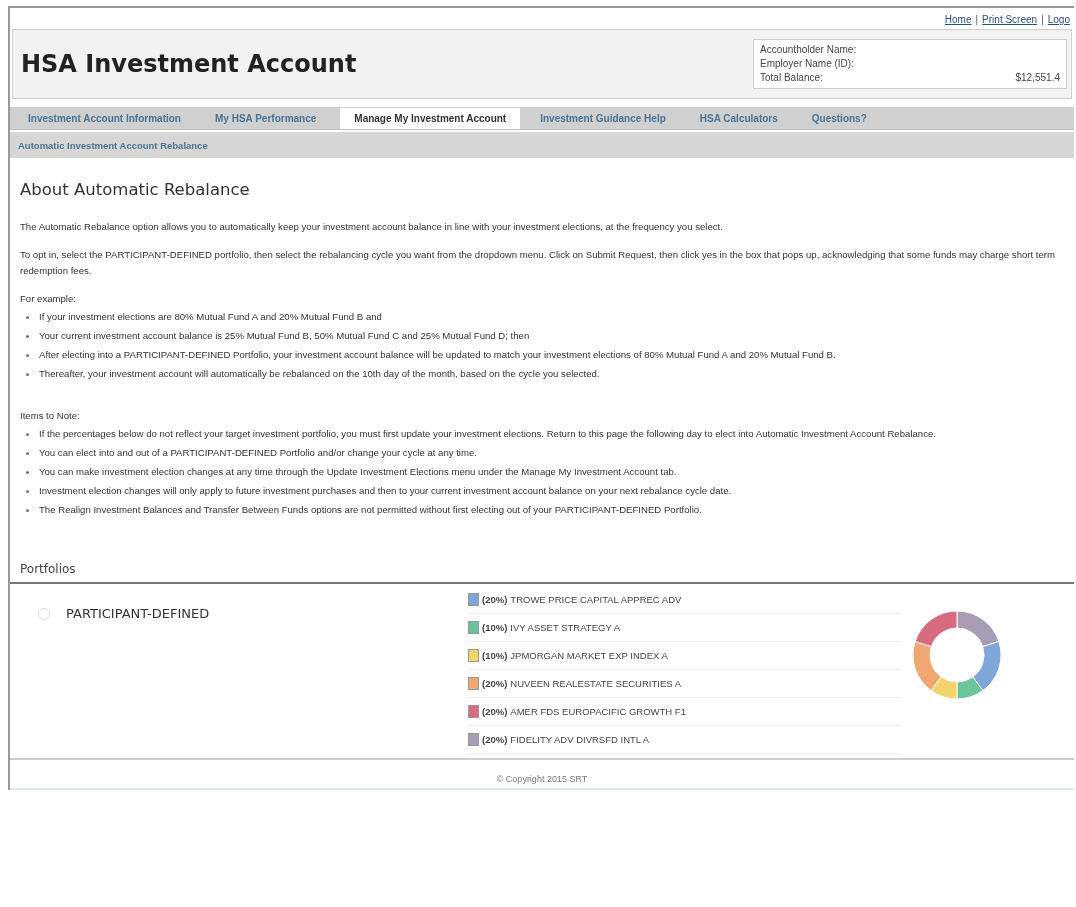  What do you see at coordinates (48, 299) in the screenshot?
I see `list-title: For example:` at bounding box center [48, 299].